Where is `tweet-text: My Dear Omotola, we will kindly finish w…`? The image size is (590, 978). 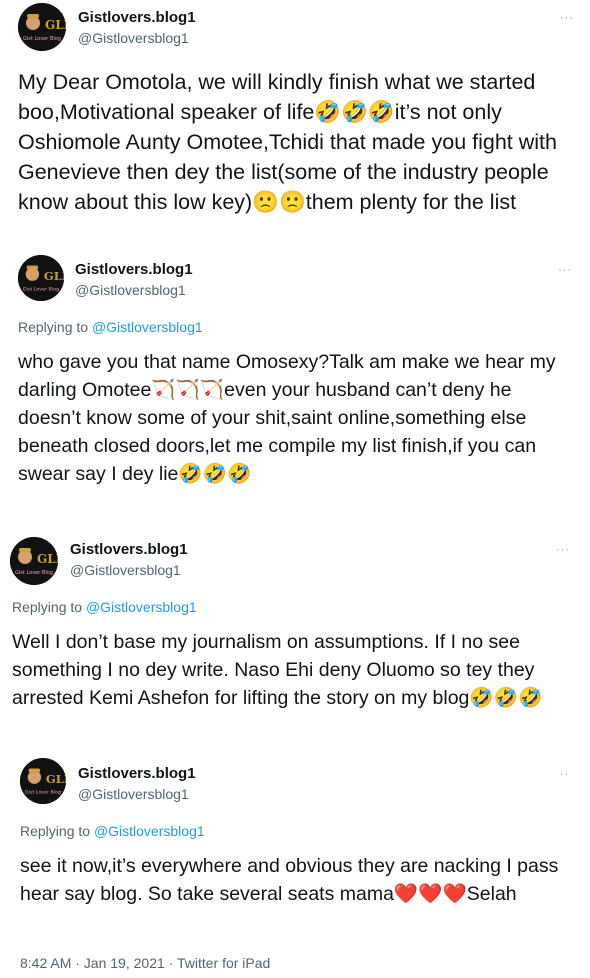
tweet-text: My Dear Omotola, we will kindly finish w… is located at coordinates (287, 142).